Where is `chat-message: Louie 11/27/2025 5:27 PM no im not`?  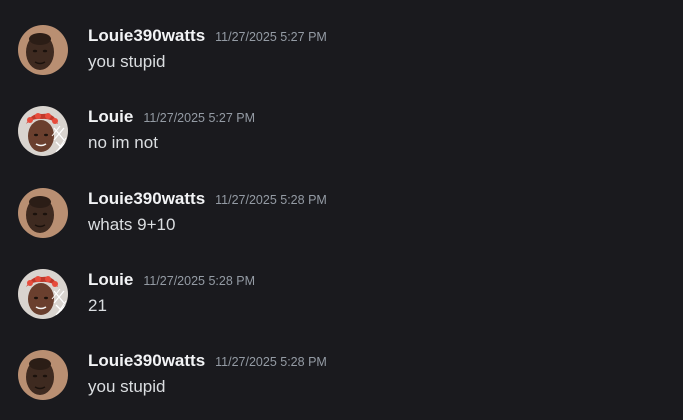 chat-message: Louie 11/27/2025 5:27 PM no im not is located at coordinates (341, 136).